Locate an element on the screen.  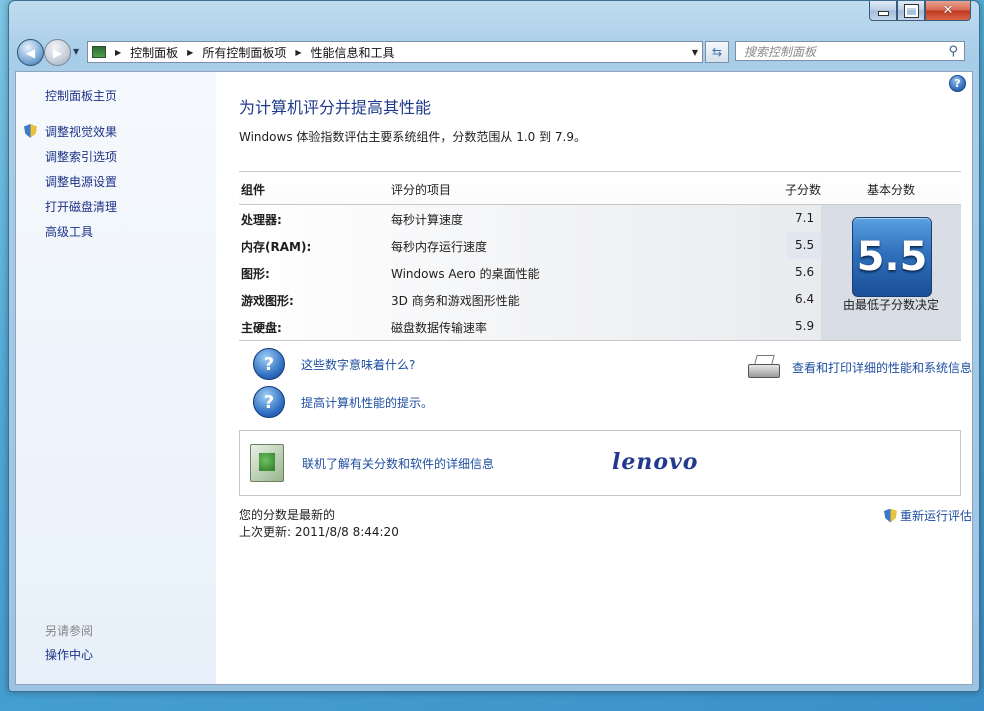
print-details-link-row: 查看和打印详细的性能和系统信息 is located at coordinates (859, 367).